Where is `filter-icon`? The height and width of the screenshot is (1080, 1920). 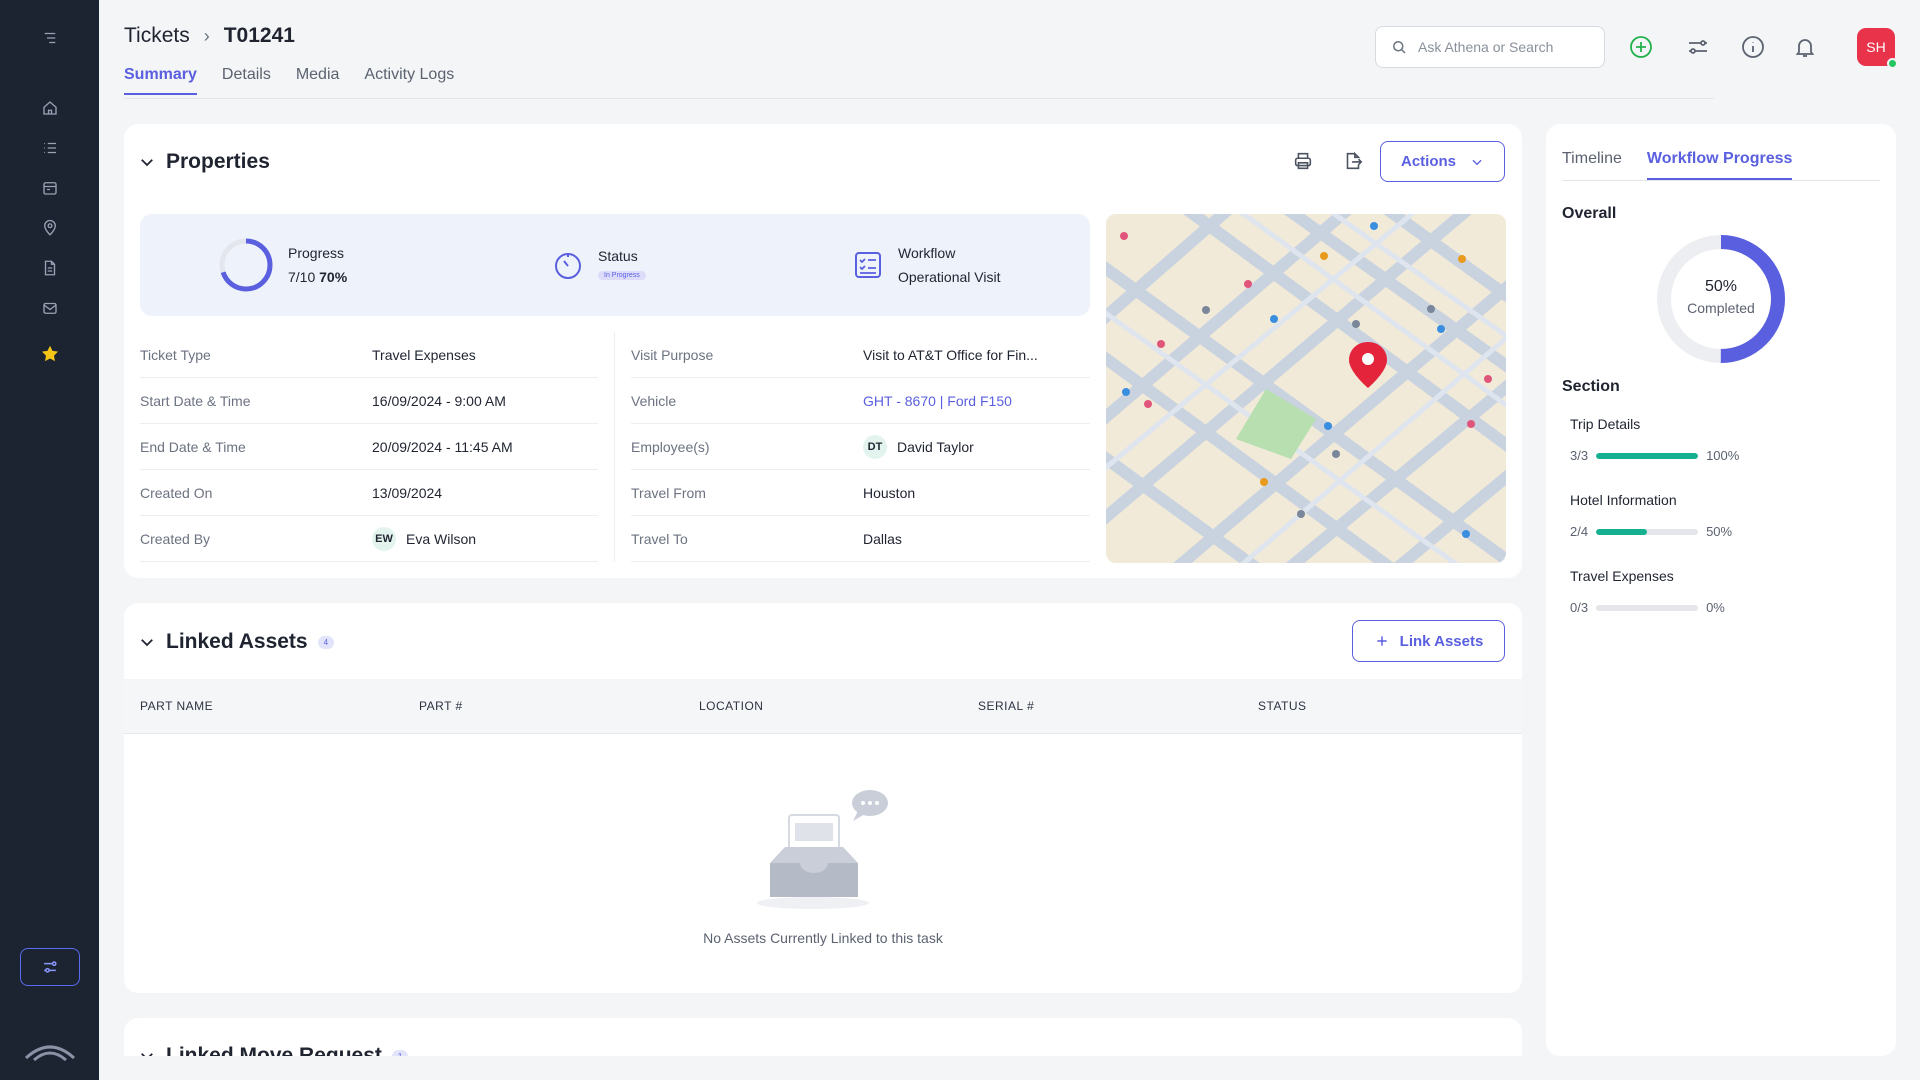 filter-icon is located at coordinates (50, 967).